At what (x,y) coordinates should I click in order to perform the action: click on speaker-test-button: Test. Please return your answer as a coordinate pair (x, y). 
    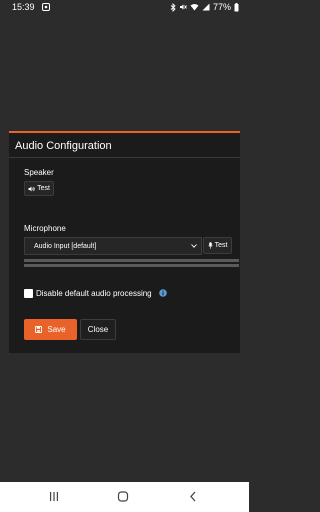
    Looking at the image, I should click on (39, 188).